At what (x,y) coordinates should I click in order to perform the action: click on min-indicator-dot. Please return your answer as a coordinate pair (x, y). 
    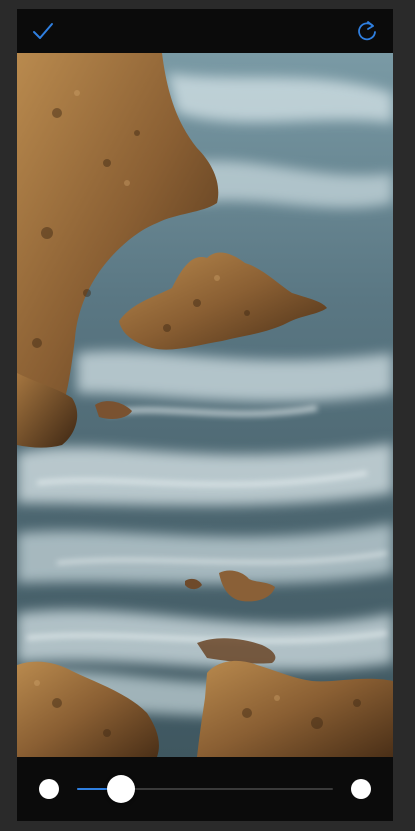
    Looking at the image, I should click on (49, 789).